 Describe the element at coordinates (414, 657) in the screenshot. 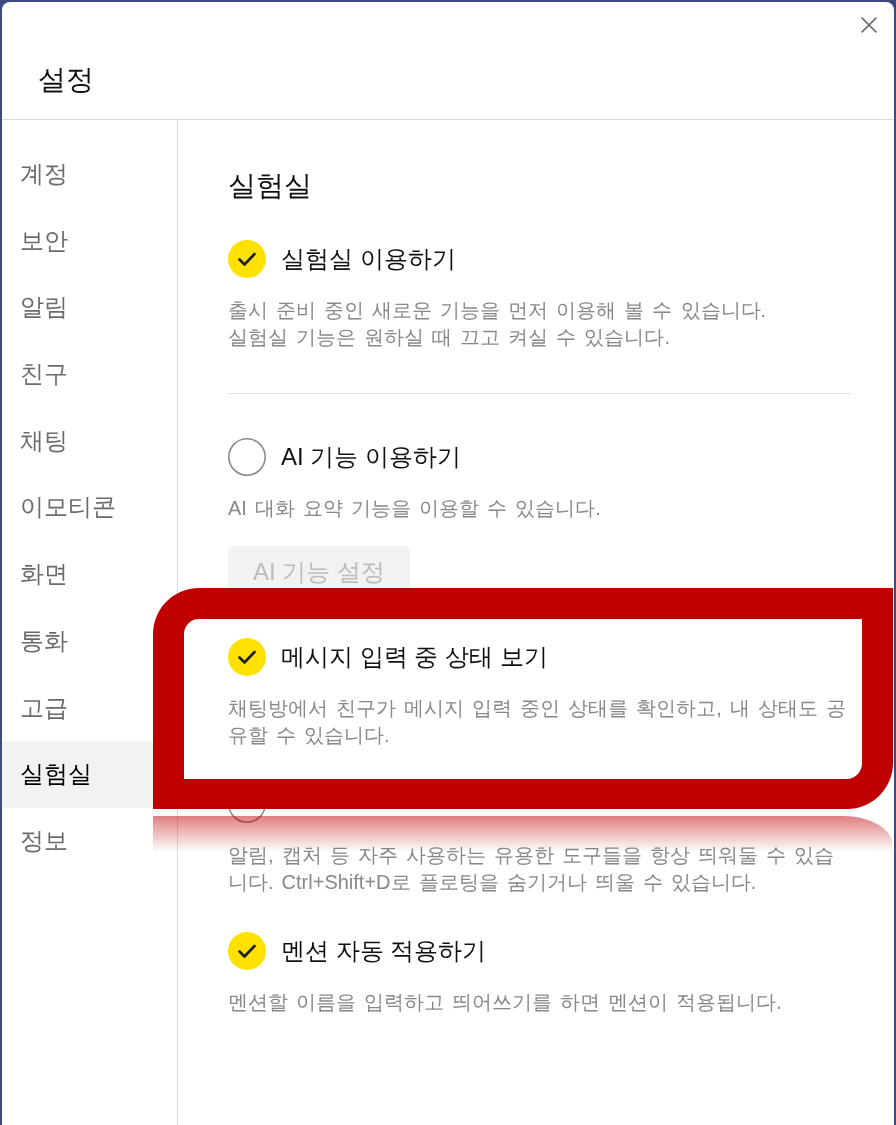

I see `option-title: 메시지 입력 중 상태 보기` at that location.